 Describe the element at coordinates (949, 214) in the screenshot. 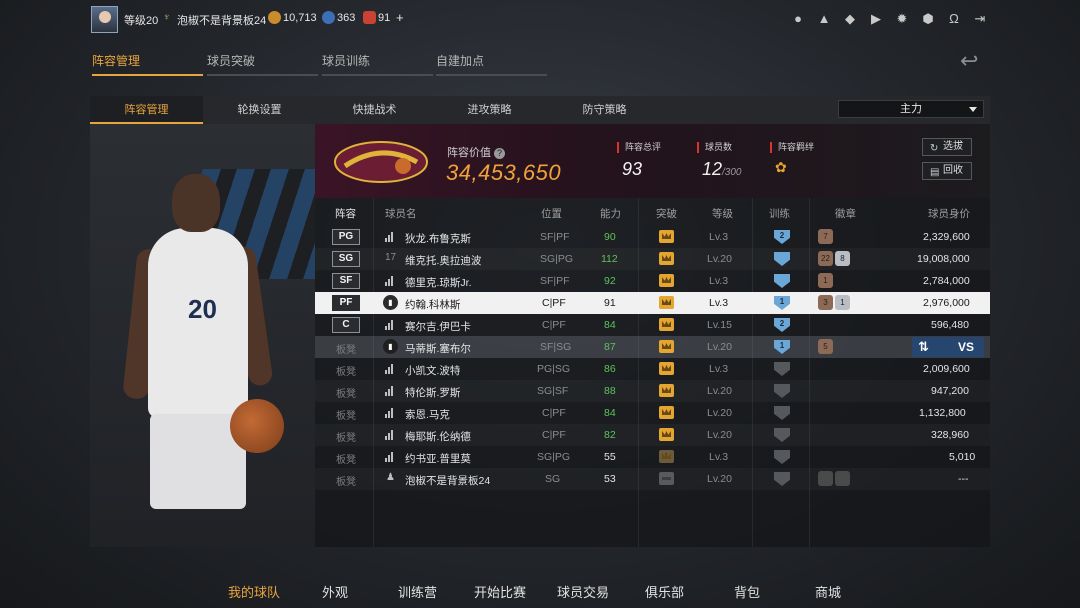

I see `col-value: 球员身价` at that location.